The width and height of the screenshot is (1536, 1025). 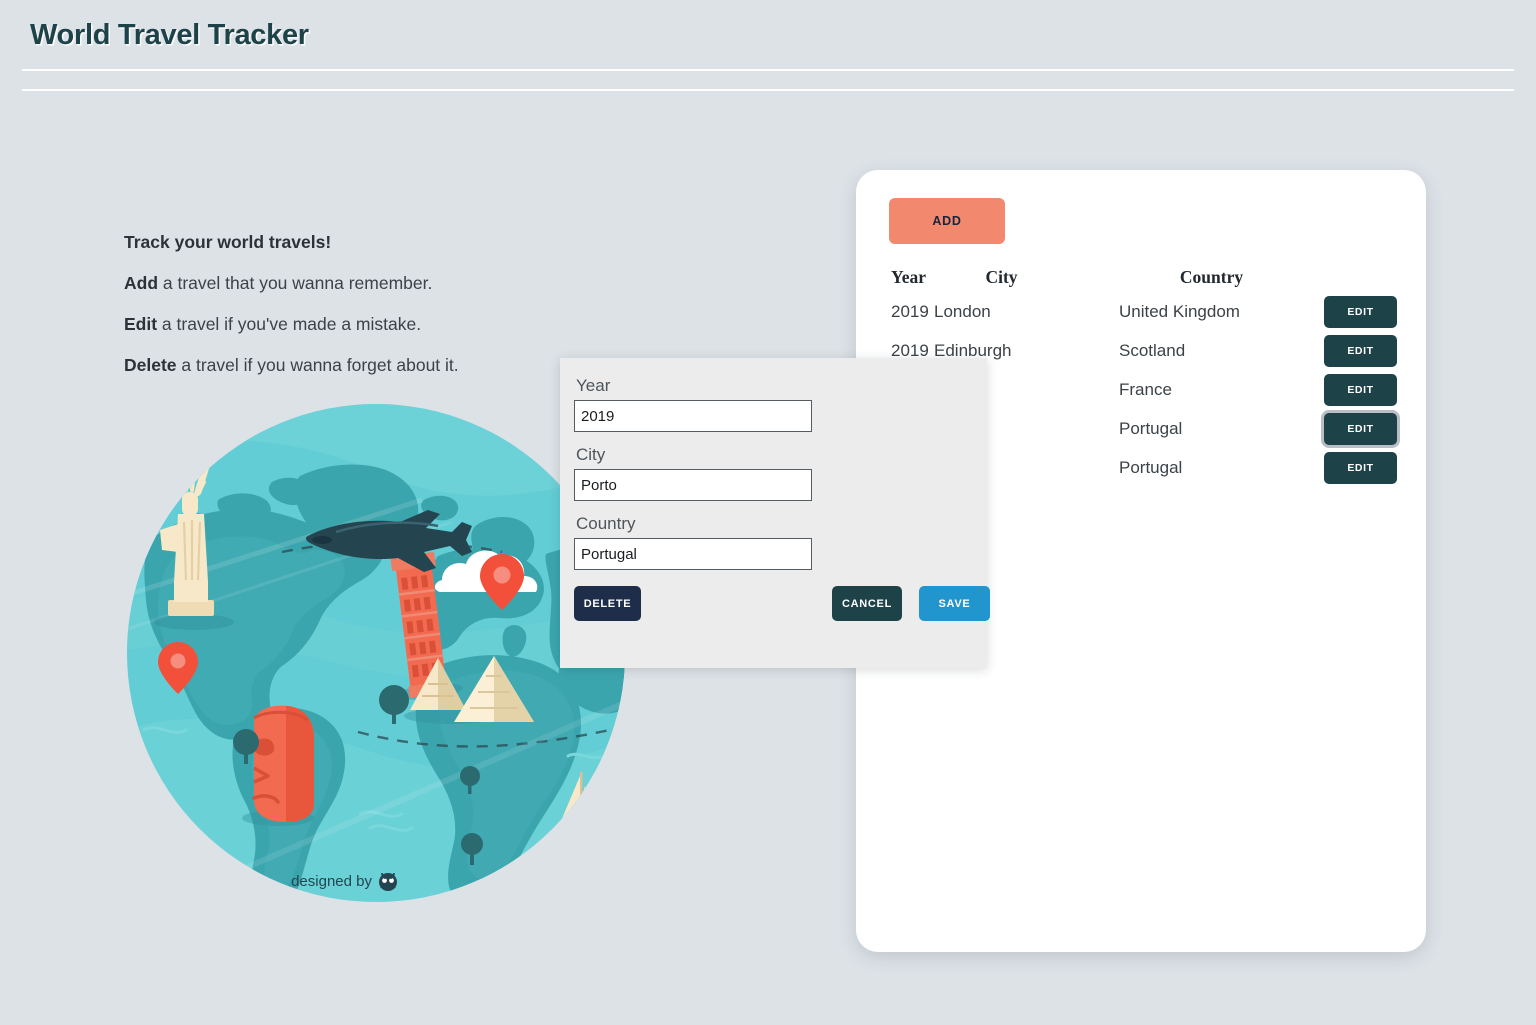 What do you see at coordinates (141, 283) in the screenshot?
I see `intro-line-keyword: Add` at bounding box center [141, 283].